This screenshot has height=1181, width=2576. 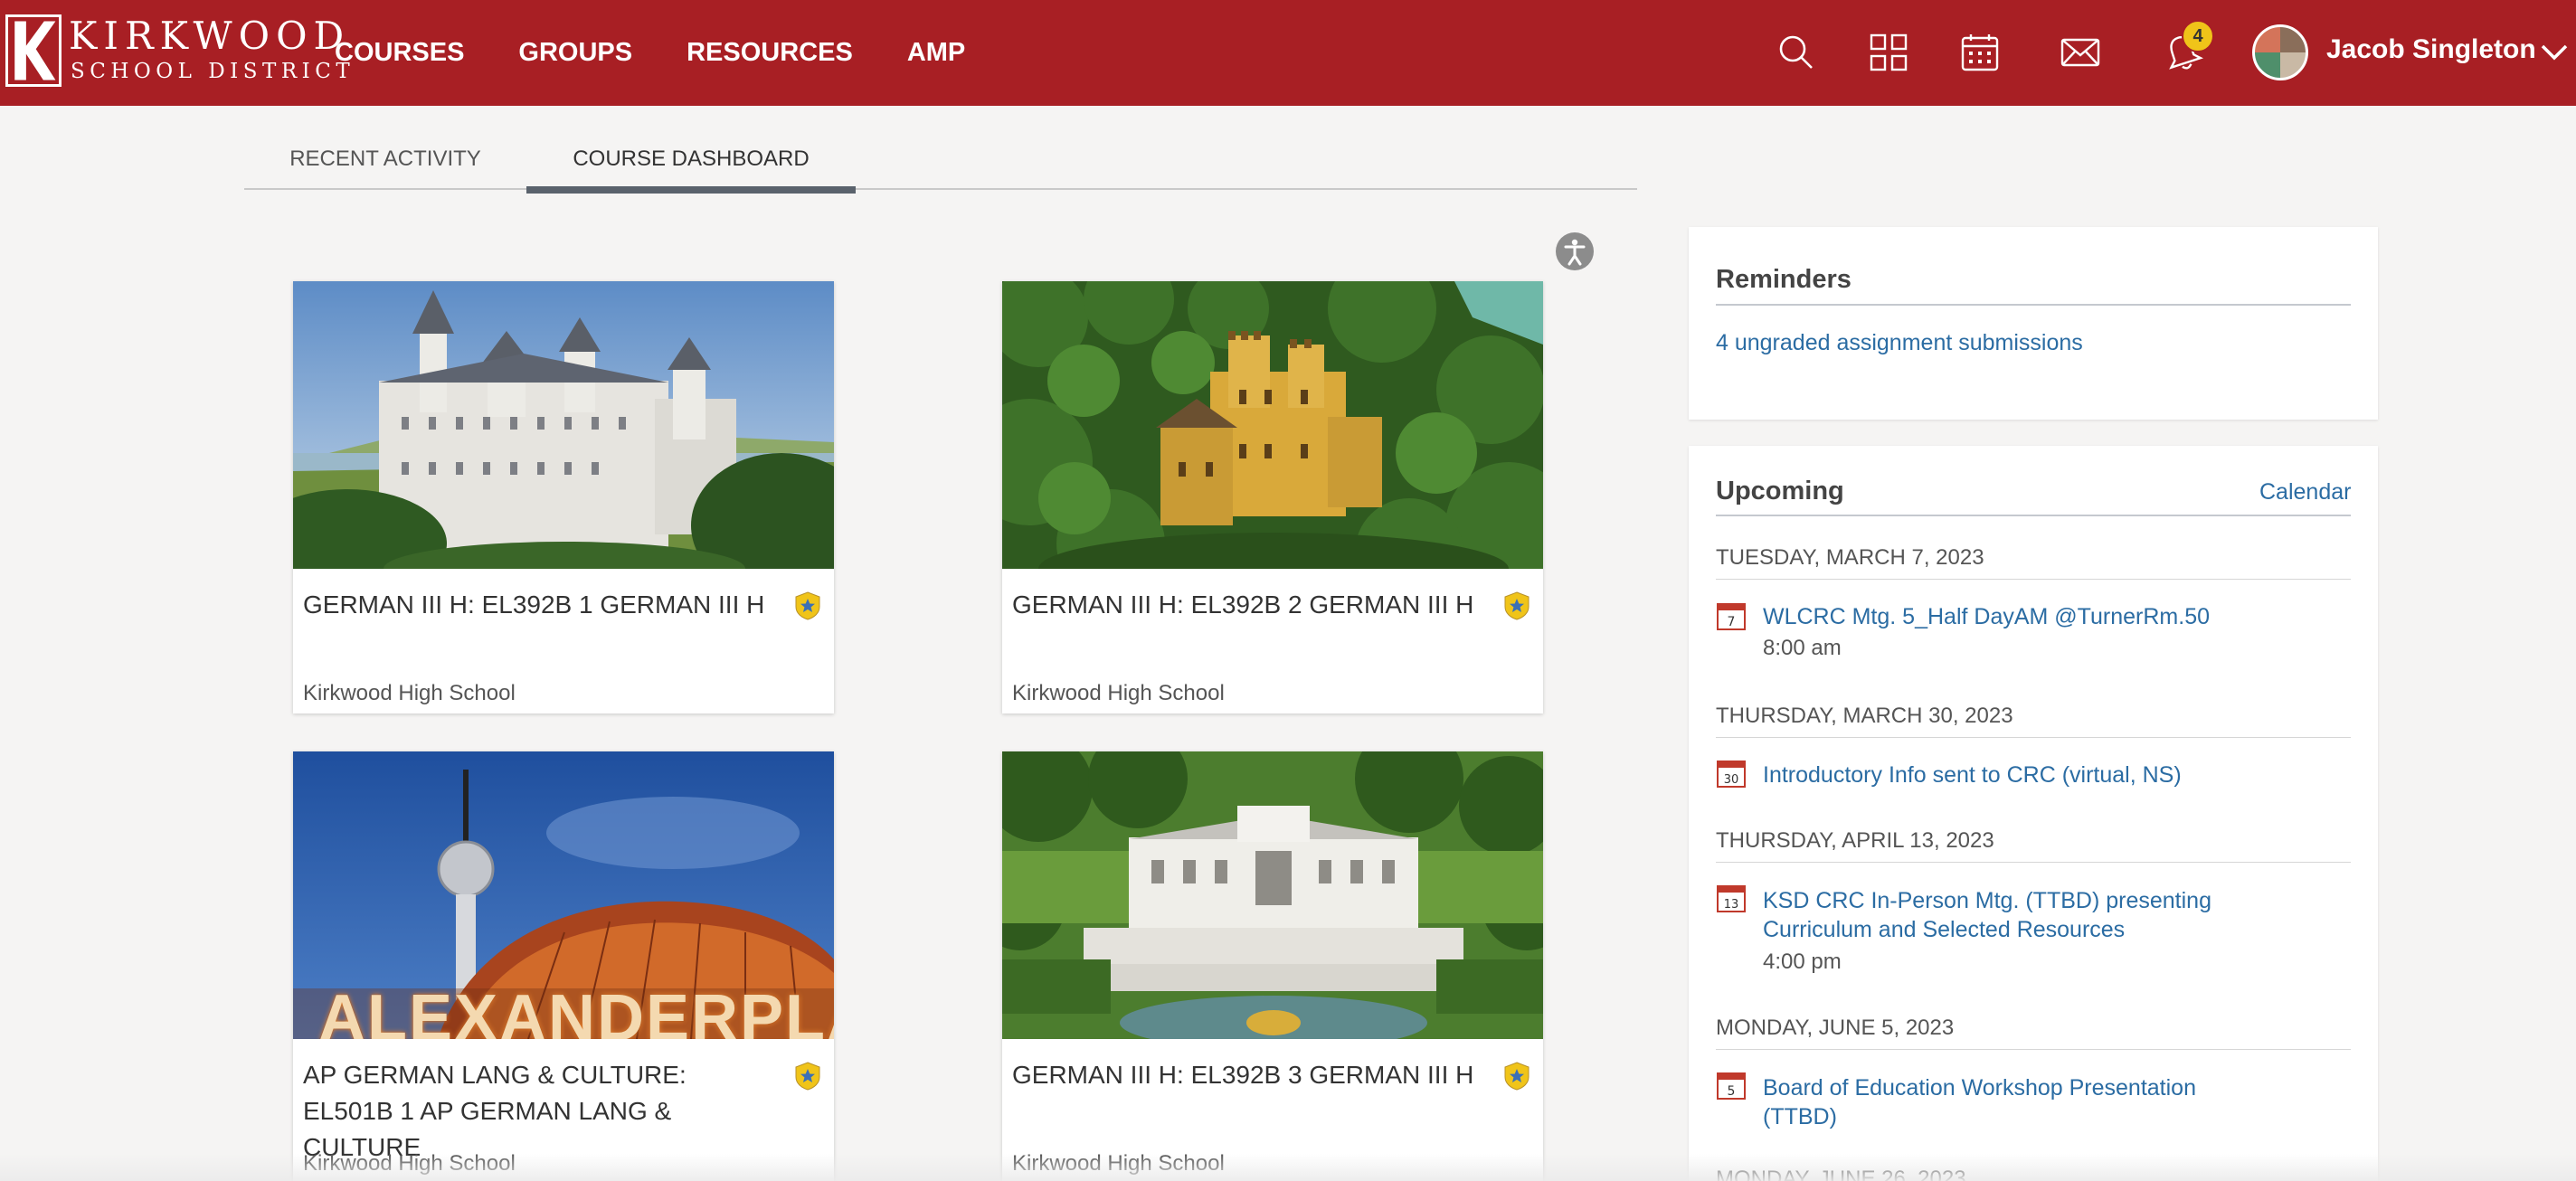 I want to click on calendar-day-number: 30, so click(x=1731, y=780).